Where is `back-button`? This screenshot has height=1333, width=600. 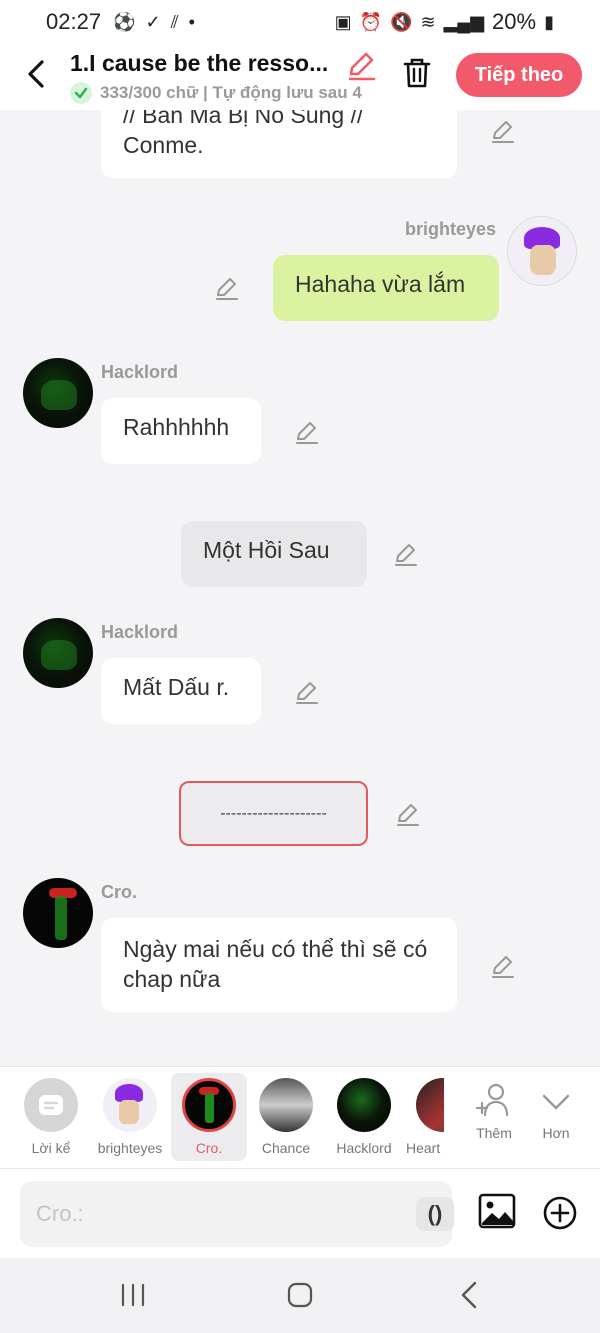 back-button is located at coordinates (36, 74).